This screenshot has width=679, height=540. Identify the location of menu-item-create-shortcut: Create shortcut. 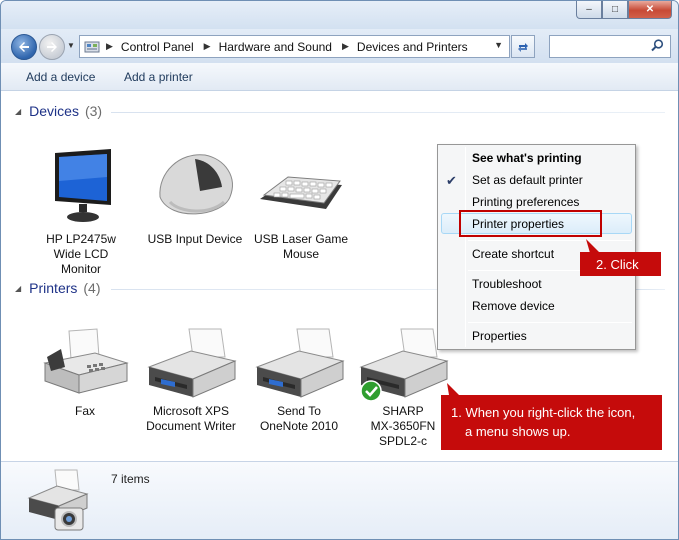
(513, 254).